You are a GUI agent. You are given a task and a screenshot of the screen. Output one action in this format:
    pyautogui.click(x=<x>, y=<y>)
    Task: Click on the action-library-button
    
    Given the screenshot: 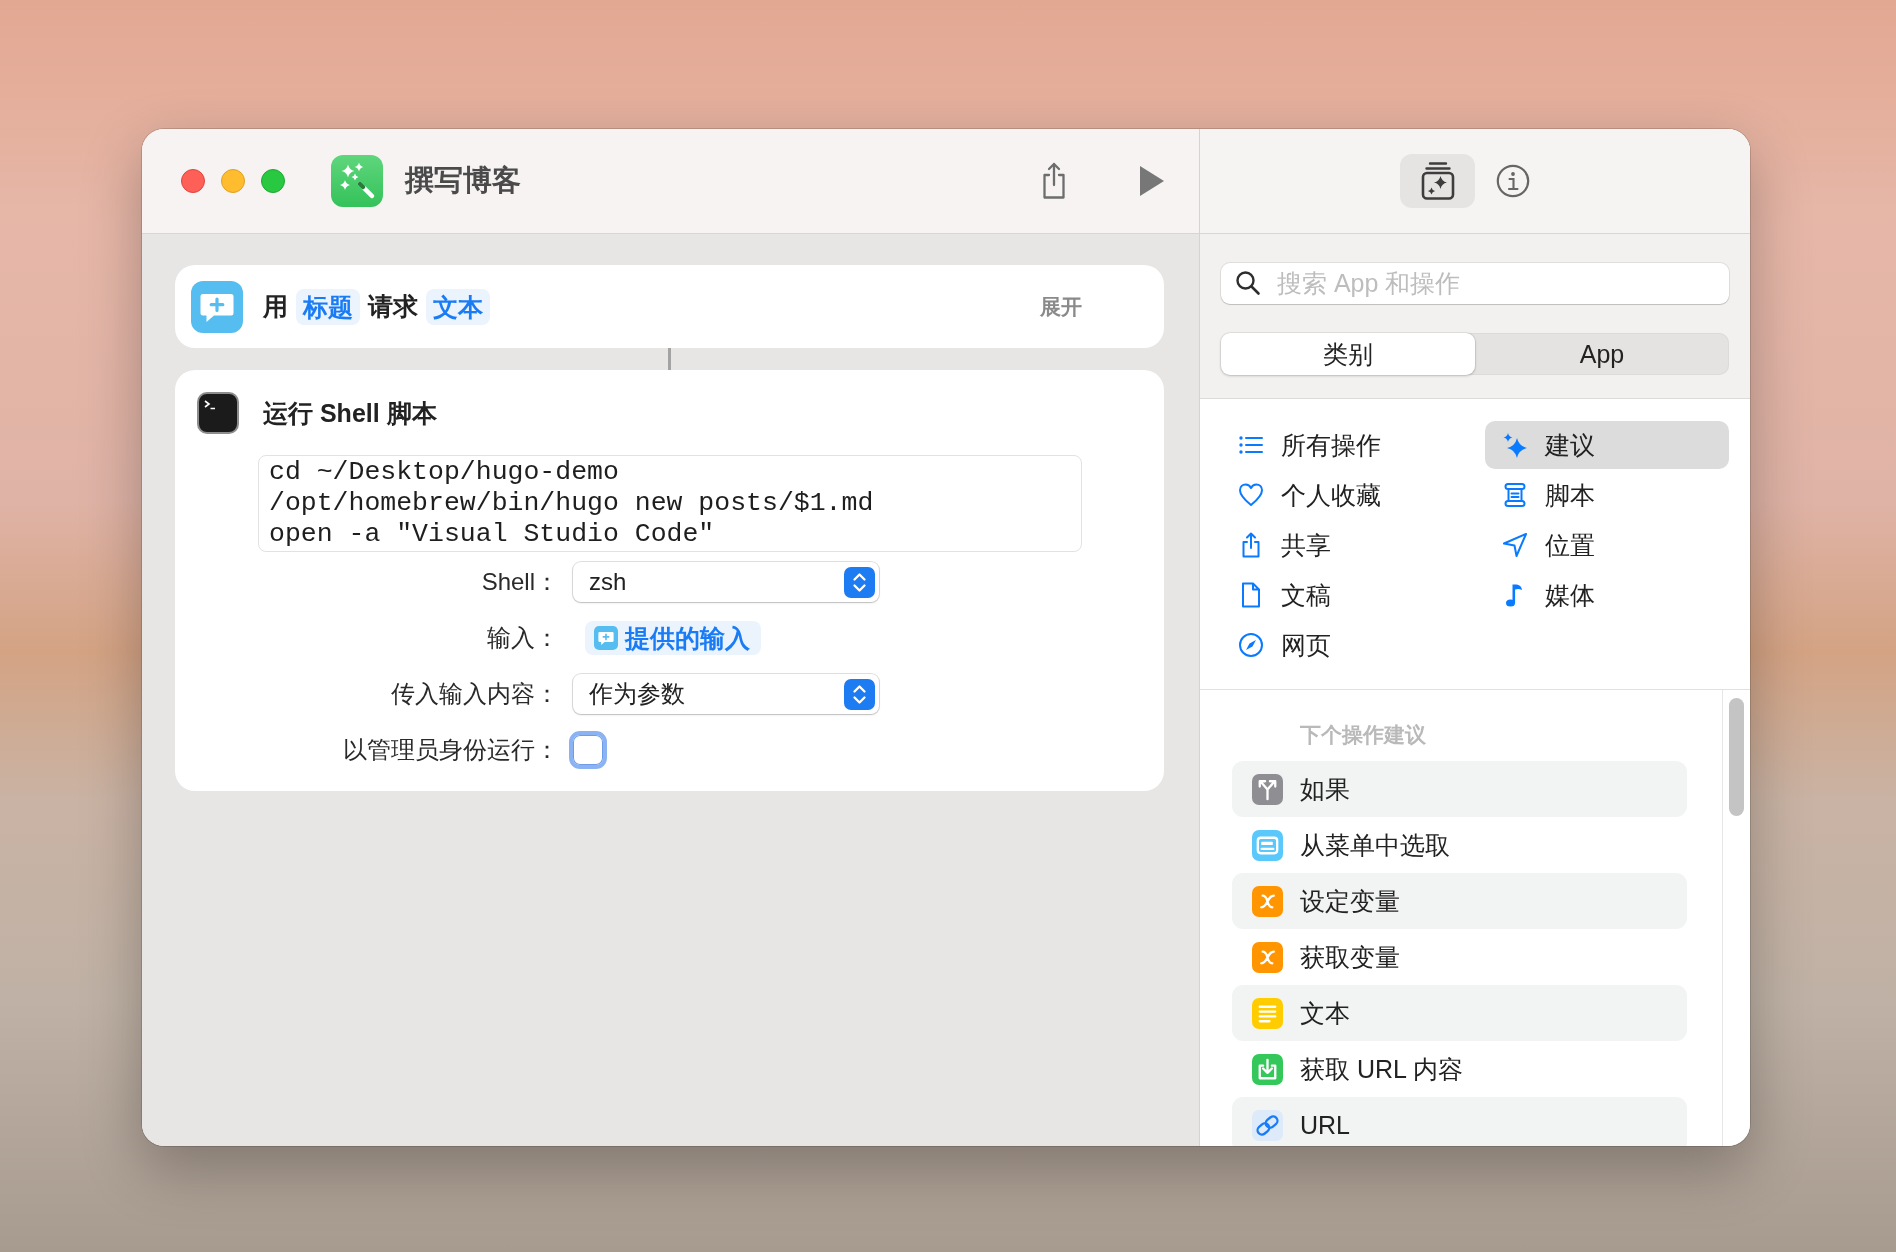 What is the action you would take?
    pyautogui.click(x=1437, y=181)
    